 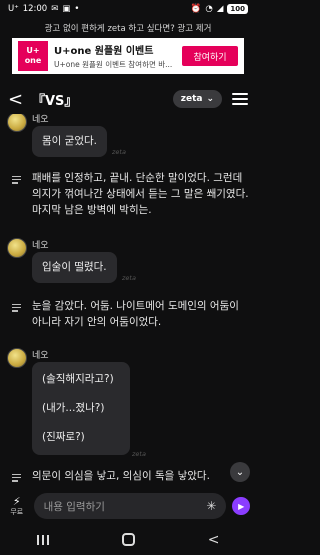 What do you see at coordinates (73, 408) in the screenshot?
I see `message-line: (내가...졌나?)` at bounding box center [73, 408].